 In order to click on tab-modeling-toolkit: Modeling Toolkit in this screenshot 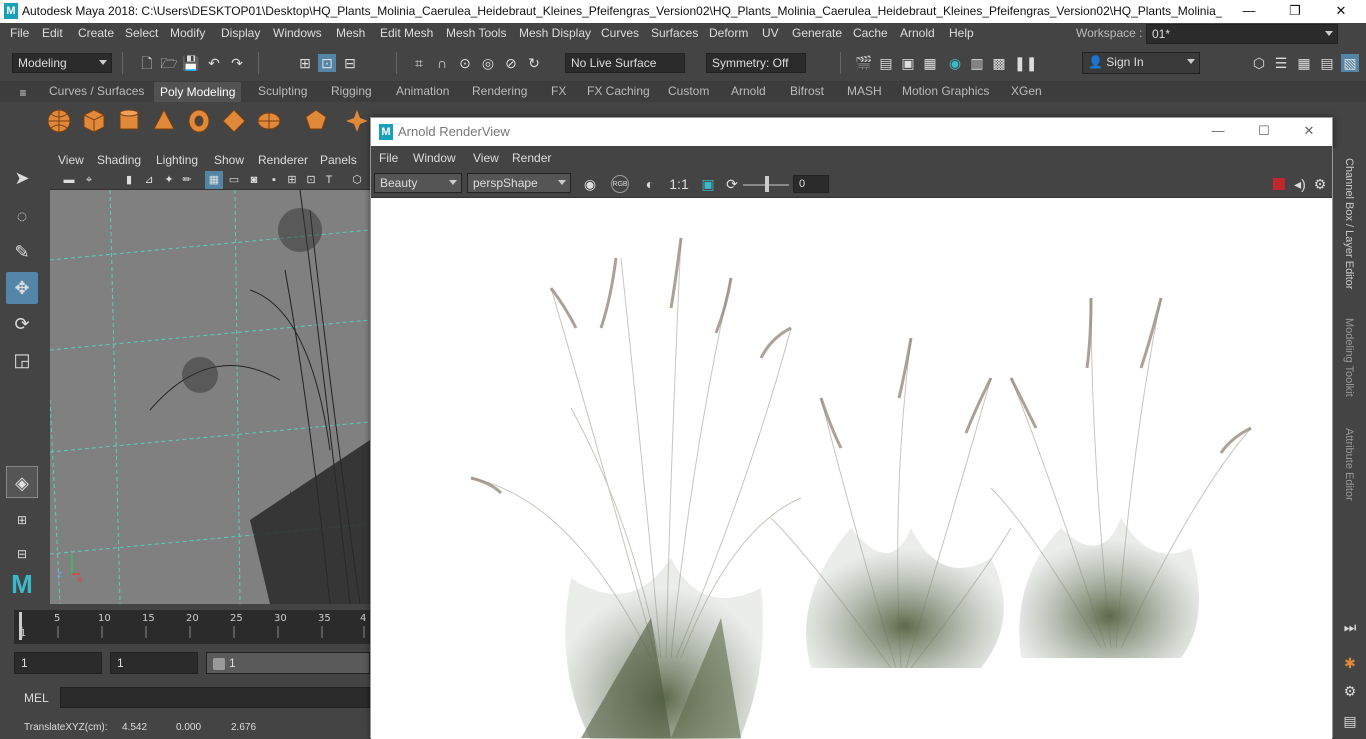, I will do `click(1349, 357)`.